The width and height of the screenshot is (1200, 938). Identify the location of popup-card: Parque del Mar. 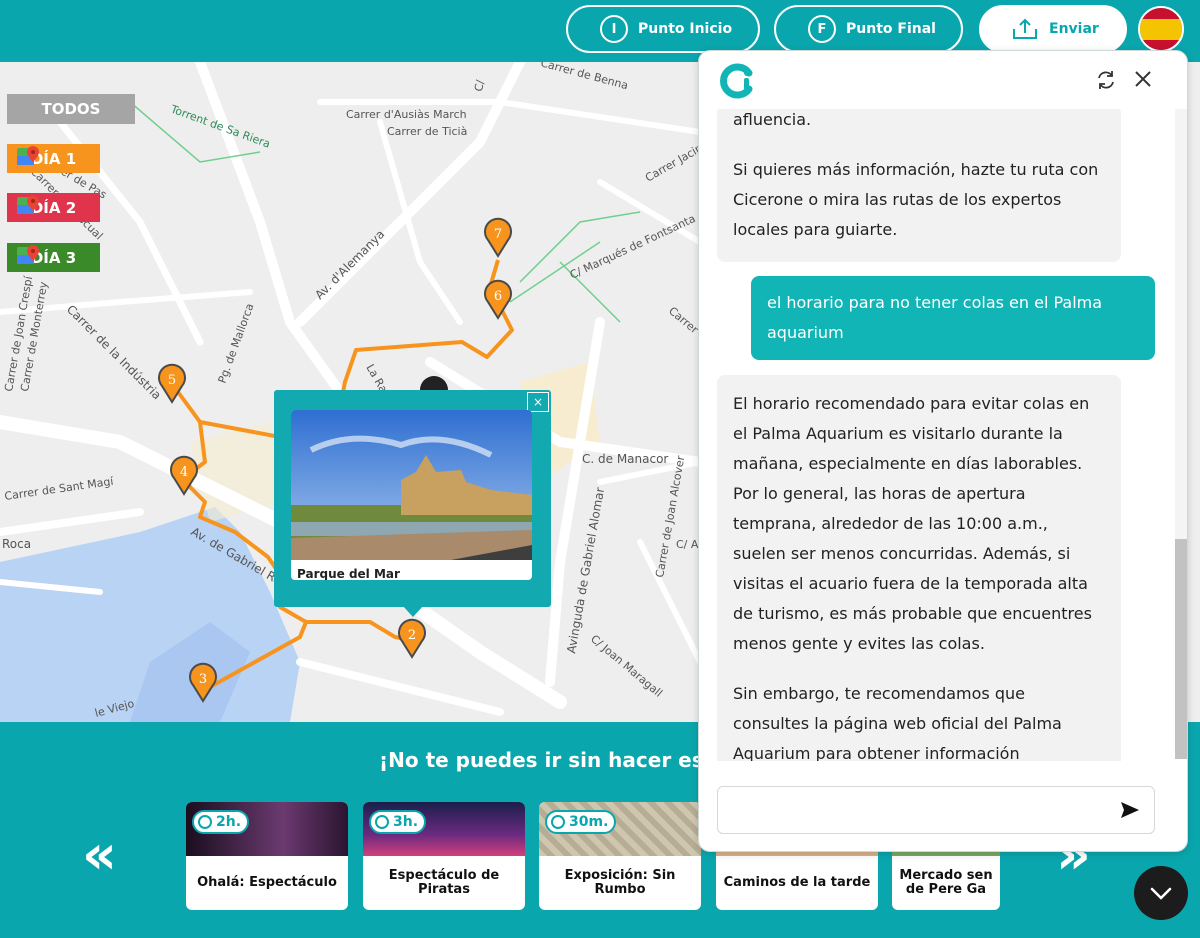
(411, 495).